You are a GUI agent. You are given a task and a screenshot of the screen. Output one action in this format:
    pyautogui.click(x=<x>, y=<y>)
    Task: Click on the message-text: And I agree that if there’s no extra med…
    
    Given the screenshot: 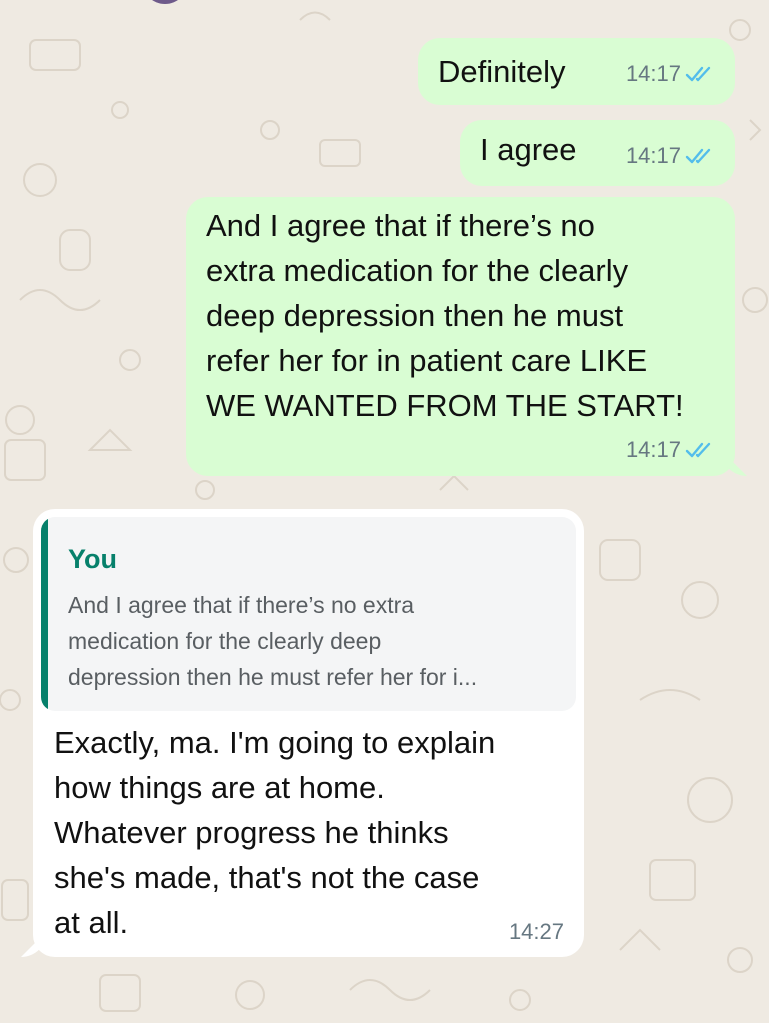 What is the action you would take?
    pyautogui.click(x=466, y=315)
    